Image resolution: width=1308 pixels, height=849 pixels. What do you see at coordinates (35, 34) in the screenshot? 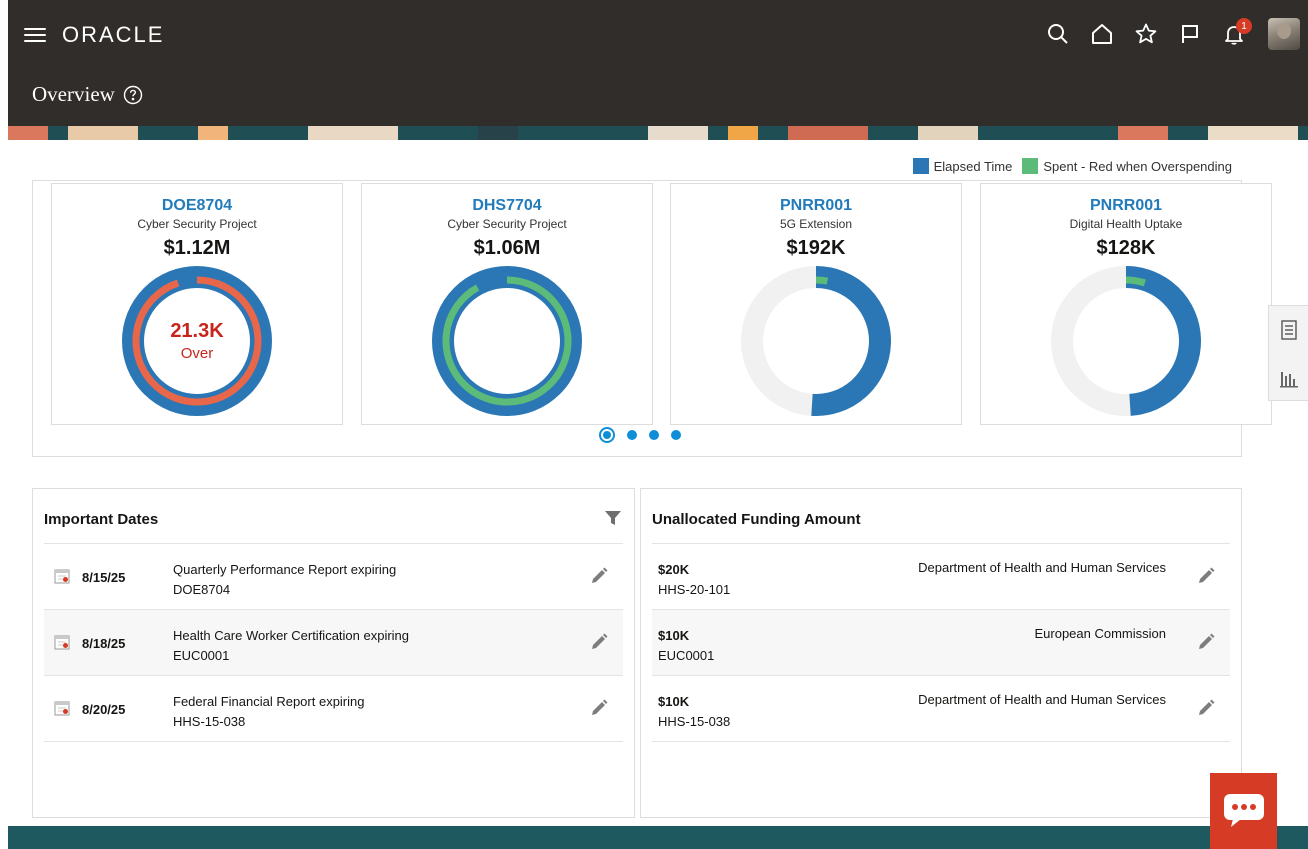
I see `menu-icon` at bounding box center [35, 34].